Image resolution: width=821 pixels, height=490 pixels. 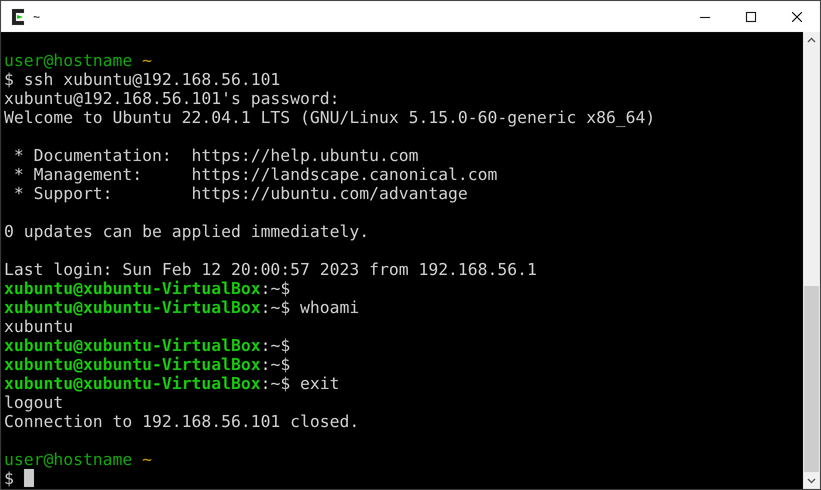 I want to click on scrollbar, so click(x=811, y=260).